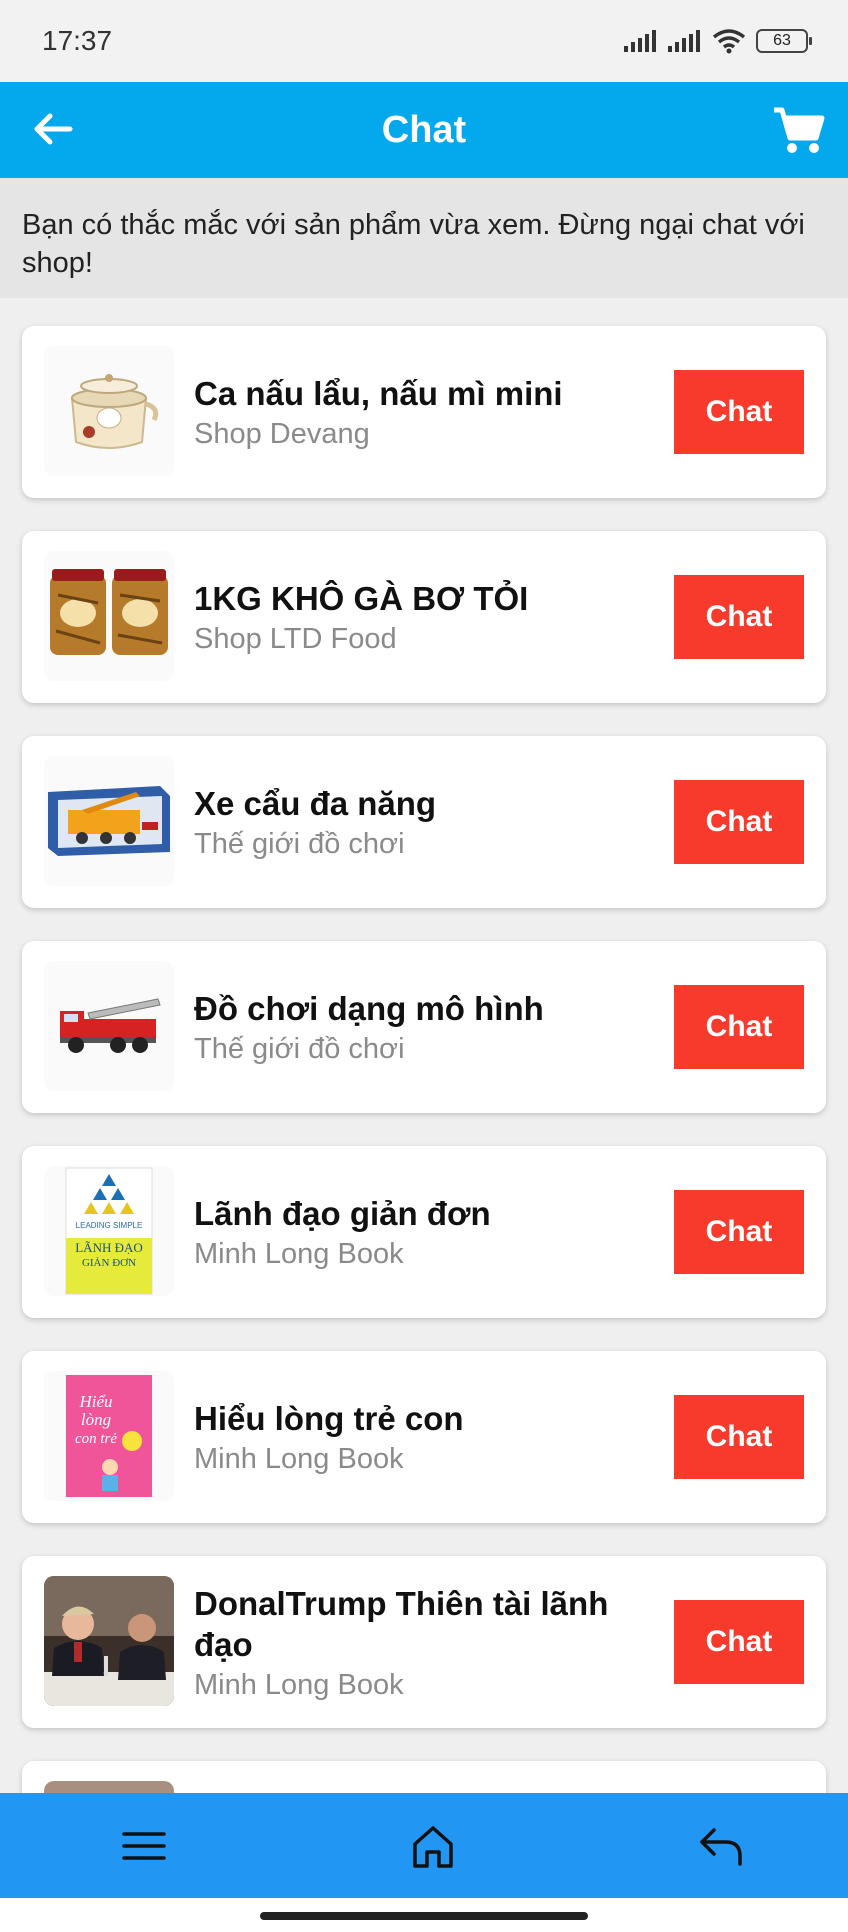 The width and height of the screenshot is (848, 1932). What do you see at coordinates (315, 803) in the screenshot?
I see `product-name: Xe cẩu đa năng` at bounding box center [315, 803].